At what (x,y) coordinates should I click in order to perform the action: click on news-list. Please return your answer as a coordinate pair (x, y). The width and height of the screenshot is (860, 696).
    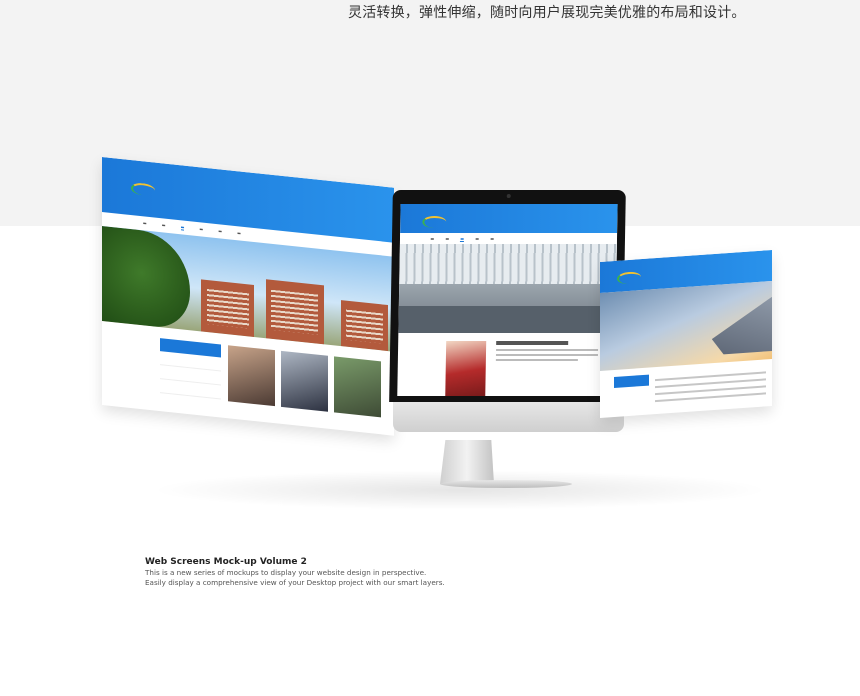
    Looking at the image, I should click on (713, 384).